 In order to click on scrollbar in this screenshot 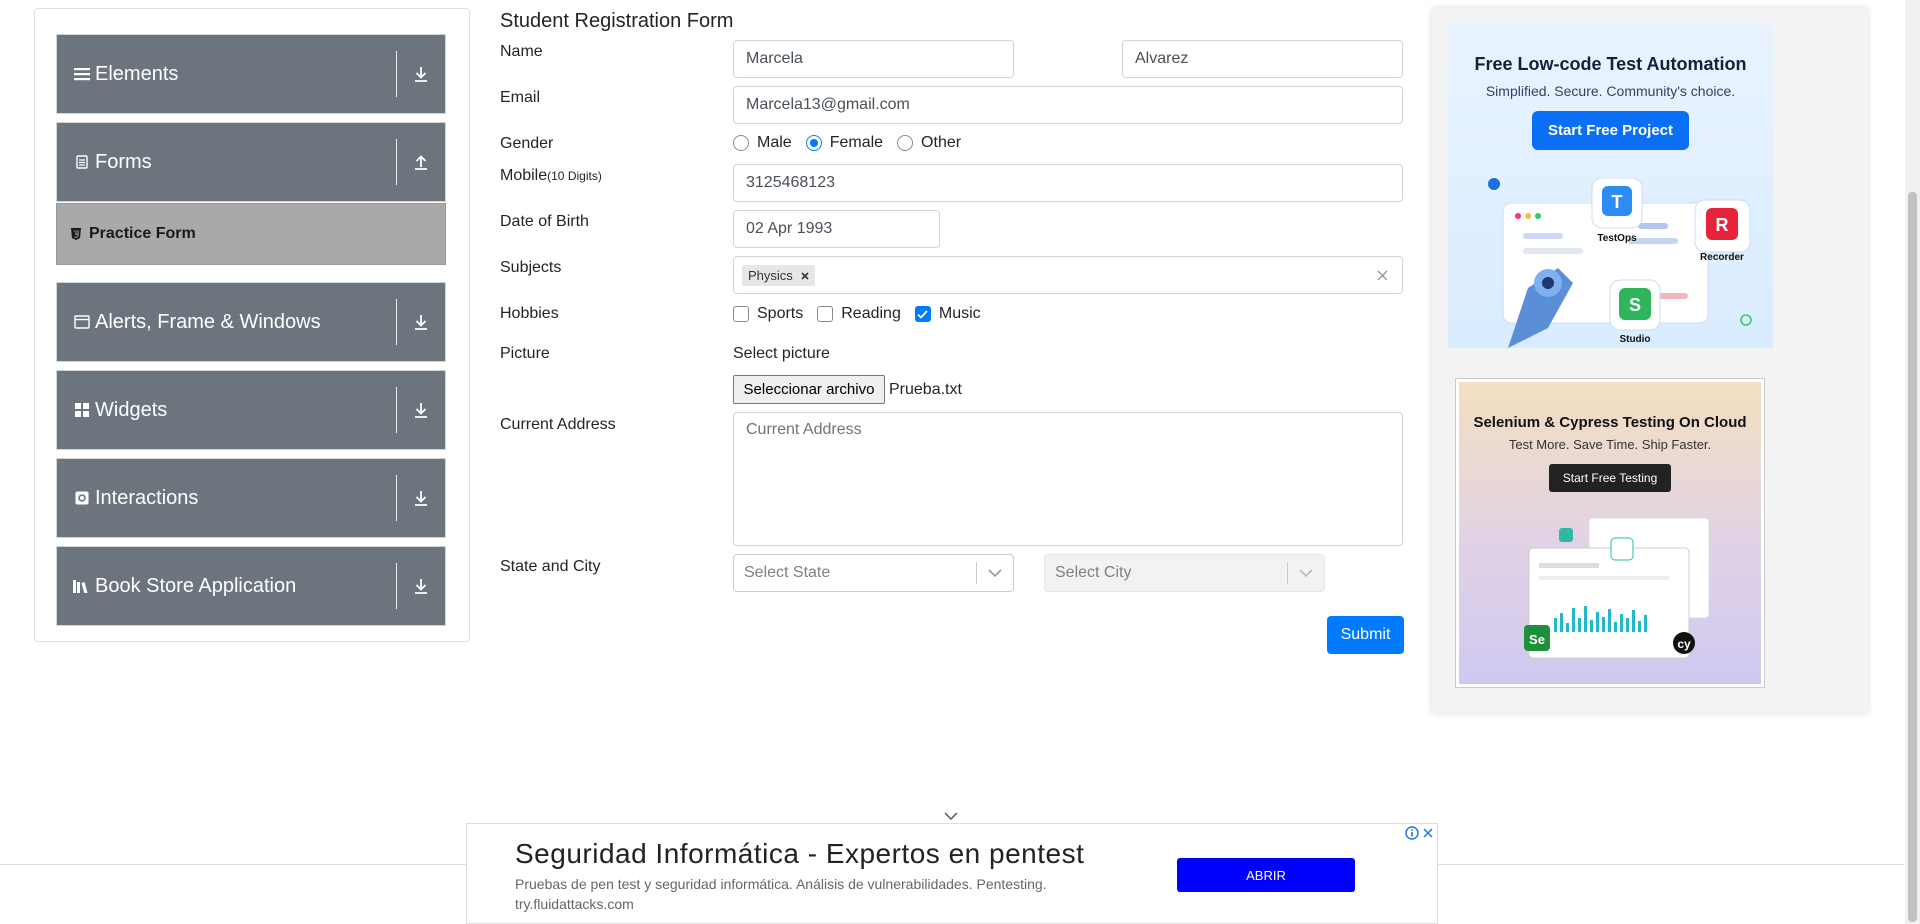, I will do `click(1912, 462)`.